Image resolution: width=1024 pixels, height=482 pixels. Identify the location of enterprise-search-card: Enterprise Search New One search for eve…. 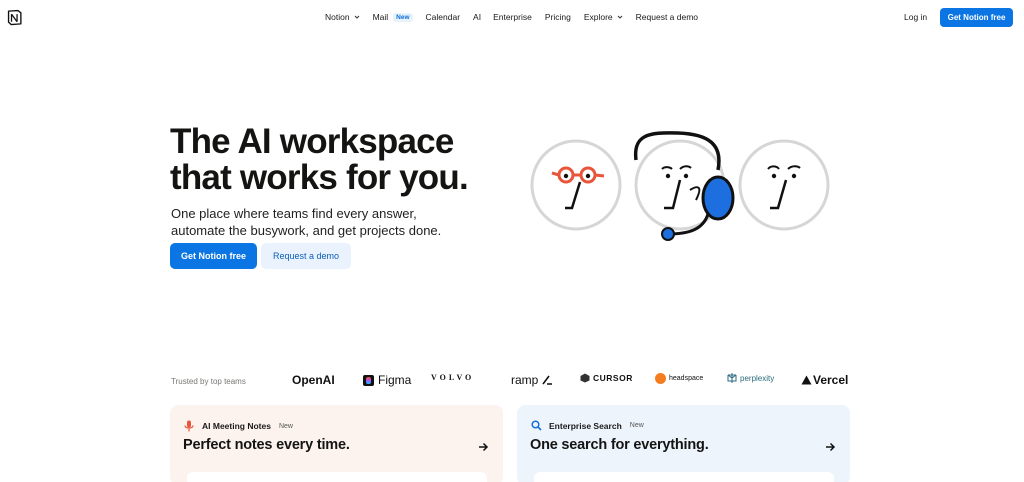
(683, 443).